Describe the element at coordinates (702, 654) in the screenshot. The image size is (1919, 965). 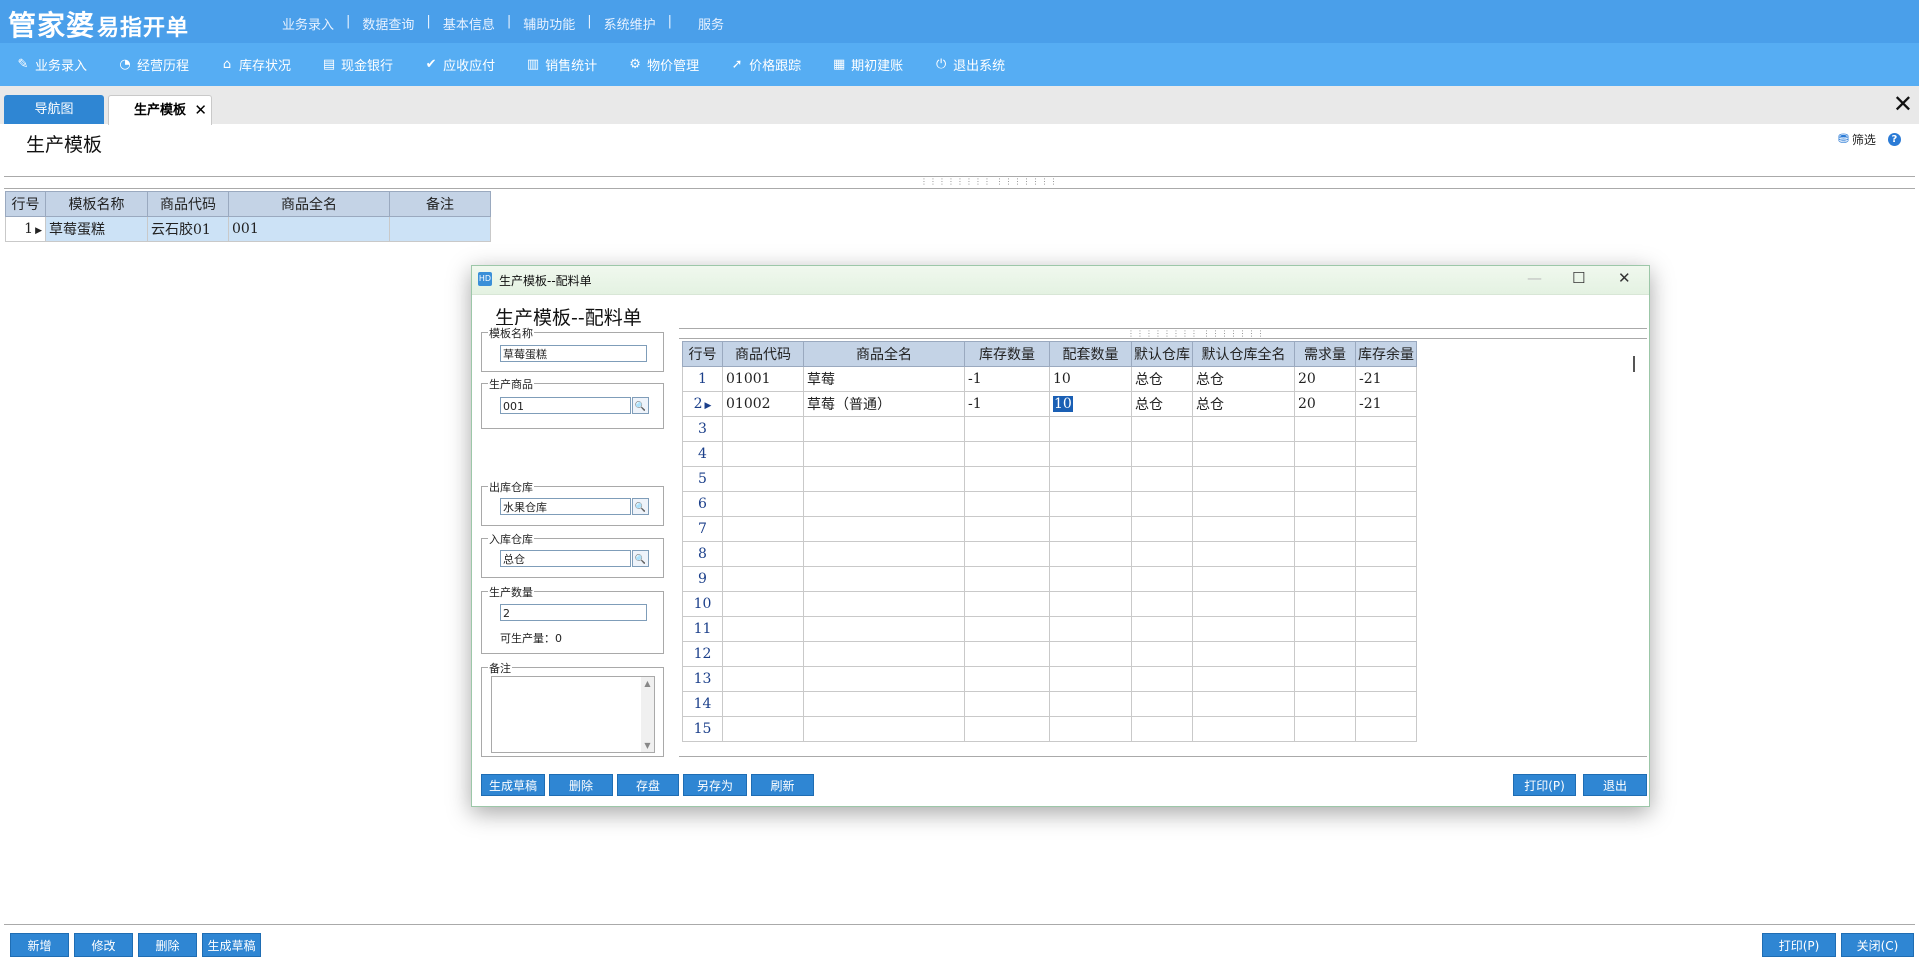
I see `row-number-cell: 12` at that location.